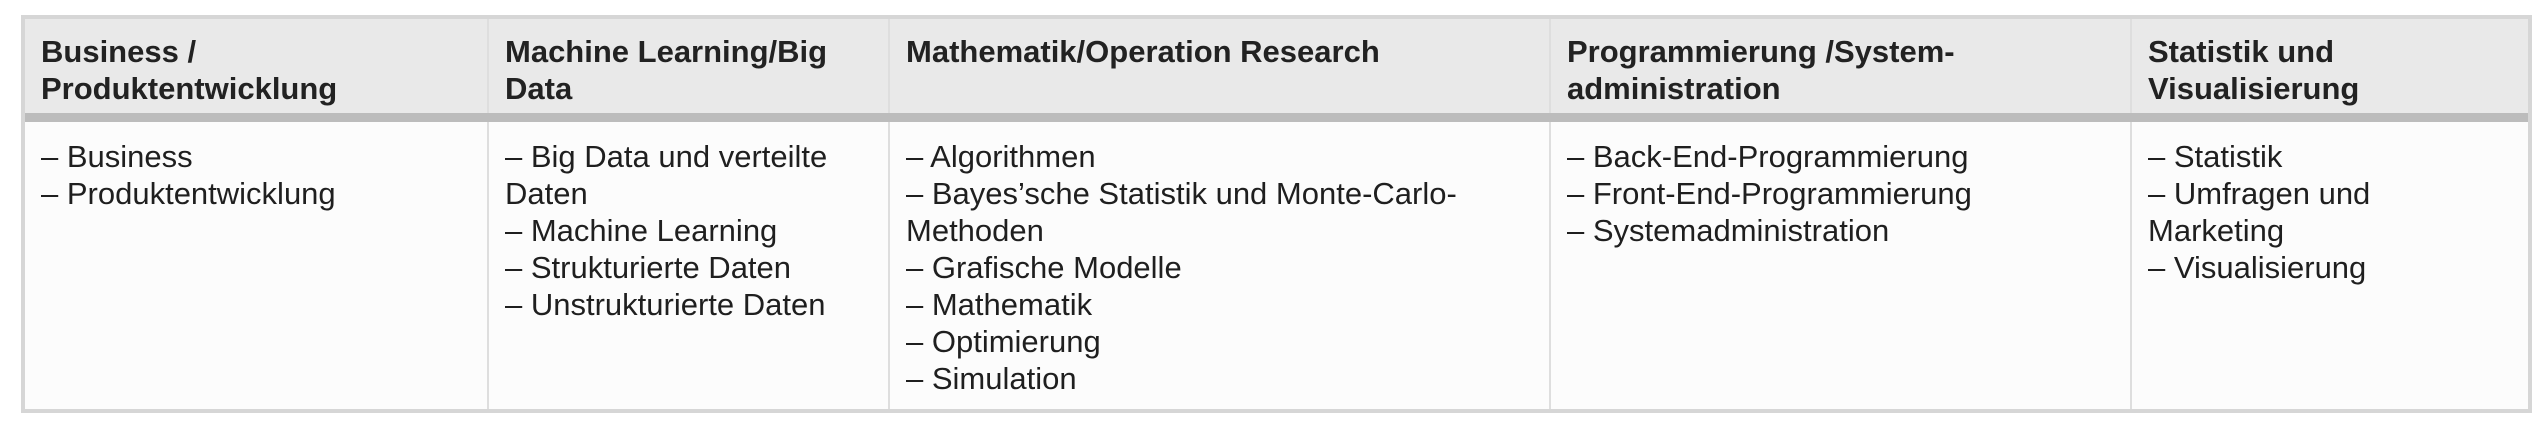  What do you see at coordinates (256, 70) in the screenshot?
I see `column-header: Business / Produktentwicklung` at bounding box center [256, 70].